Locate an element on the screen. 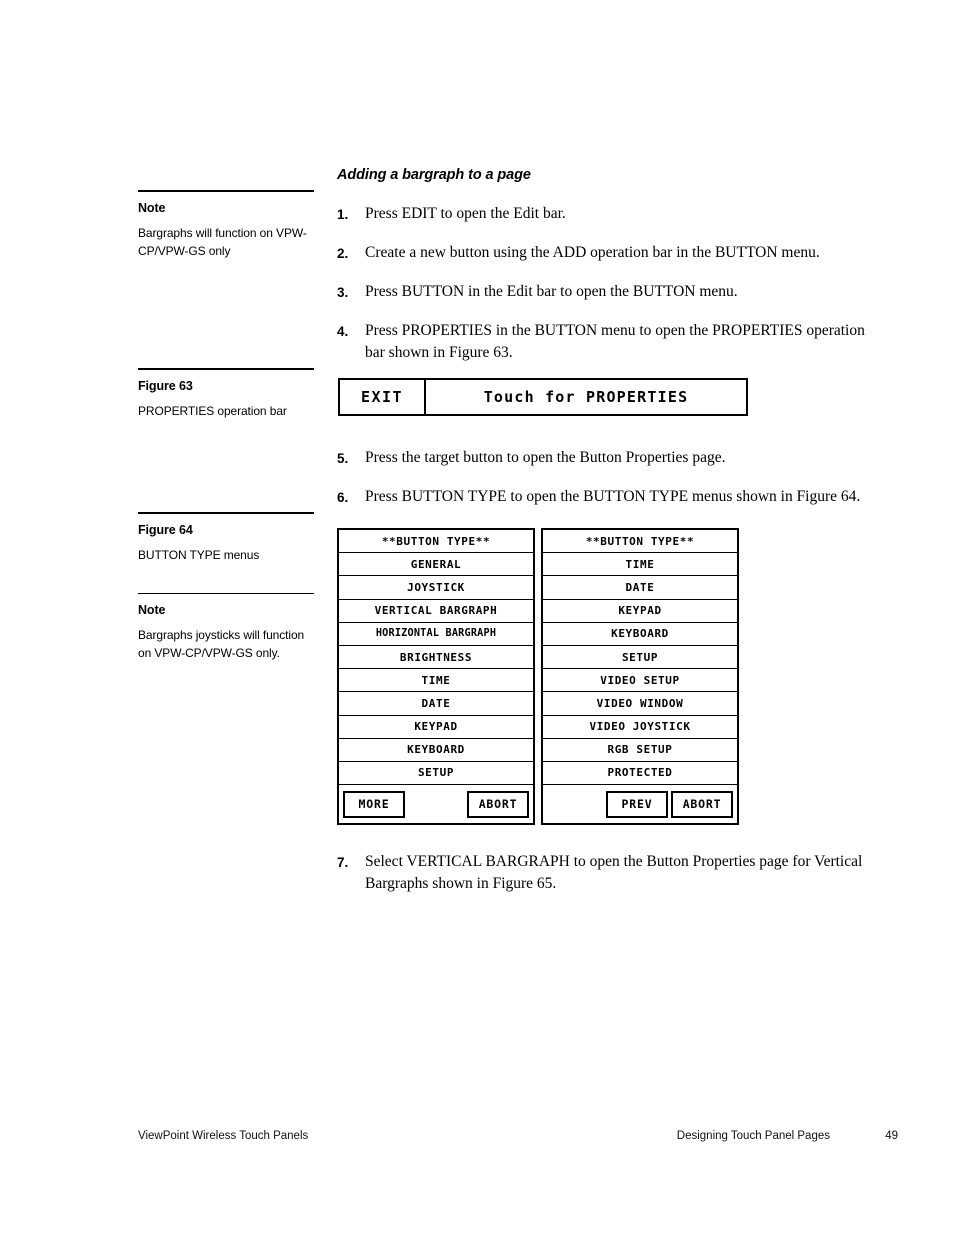 The height and width of the screenshot is (1235, 954). step-text: Press EDIT to open the Edit bar. is located at coordinates (465, 213).